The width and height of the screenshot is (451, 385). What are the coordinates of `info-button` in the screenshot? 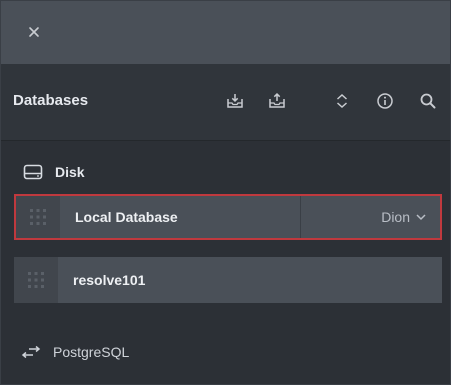 It's located at (385, 101).